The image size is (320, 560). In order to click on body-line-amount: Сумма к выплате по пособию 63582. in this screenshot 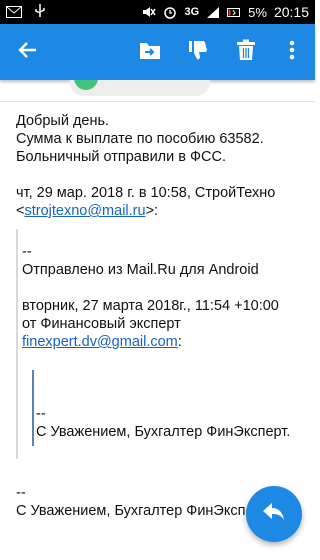, I will do `click(140, 139)`.